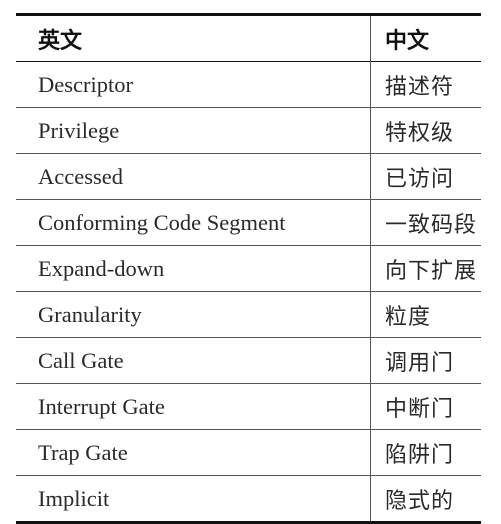  I want to click on term-english: Accessed, so click(193, 176).